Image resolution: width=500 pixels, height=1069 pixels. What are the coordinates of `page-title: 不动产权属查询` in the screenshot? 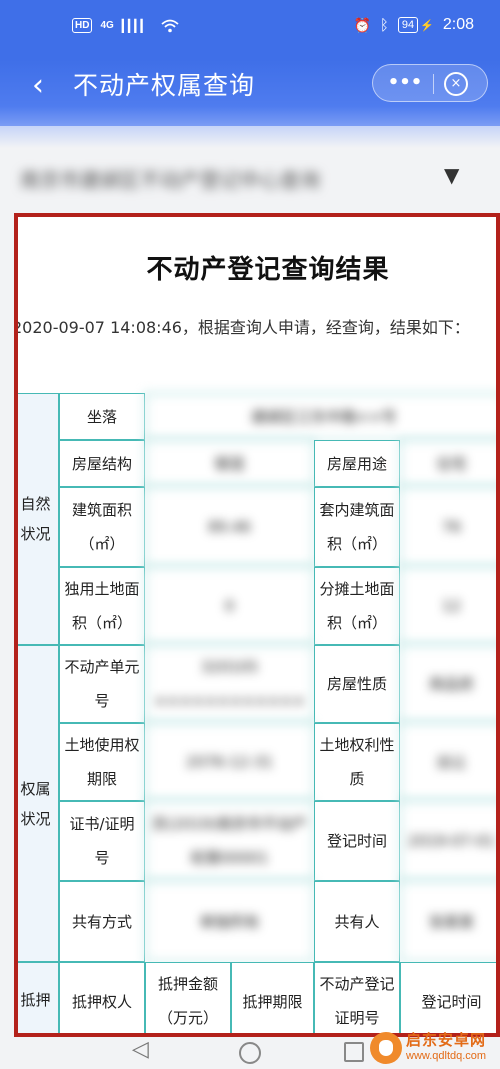 It's located at (164, 85).